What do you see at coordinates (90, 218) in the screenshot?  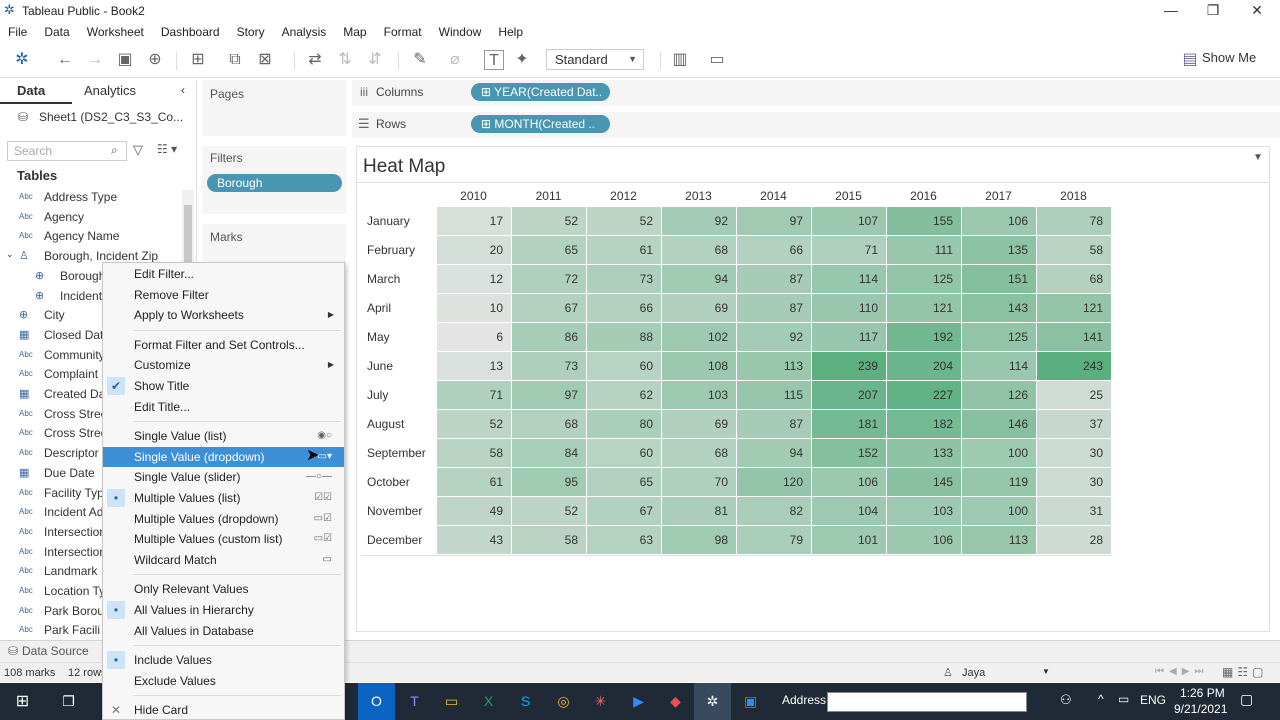 I see `field-item: Abc Agency` at bounding box center [90, 218].